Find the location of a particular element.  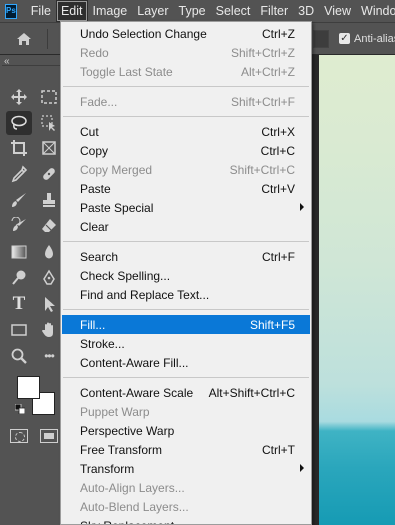

crop-icon is located at coordinates (19, 148).